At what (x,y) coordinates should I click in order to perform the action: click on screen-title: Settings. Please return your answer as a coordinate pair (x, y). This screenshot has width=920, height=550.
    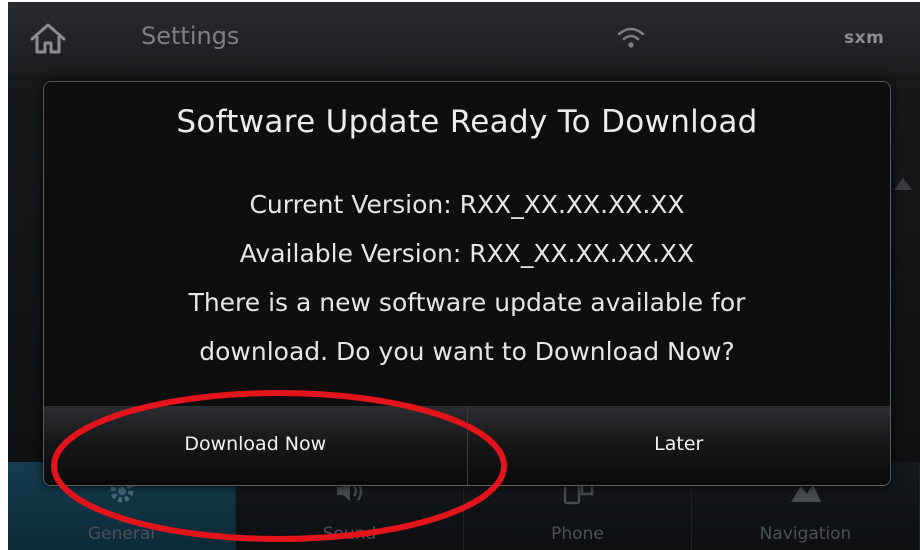
    Looking at the image, I should click on (190, 36).